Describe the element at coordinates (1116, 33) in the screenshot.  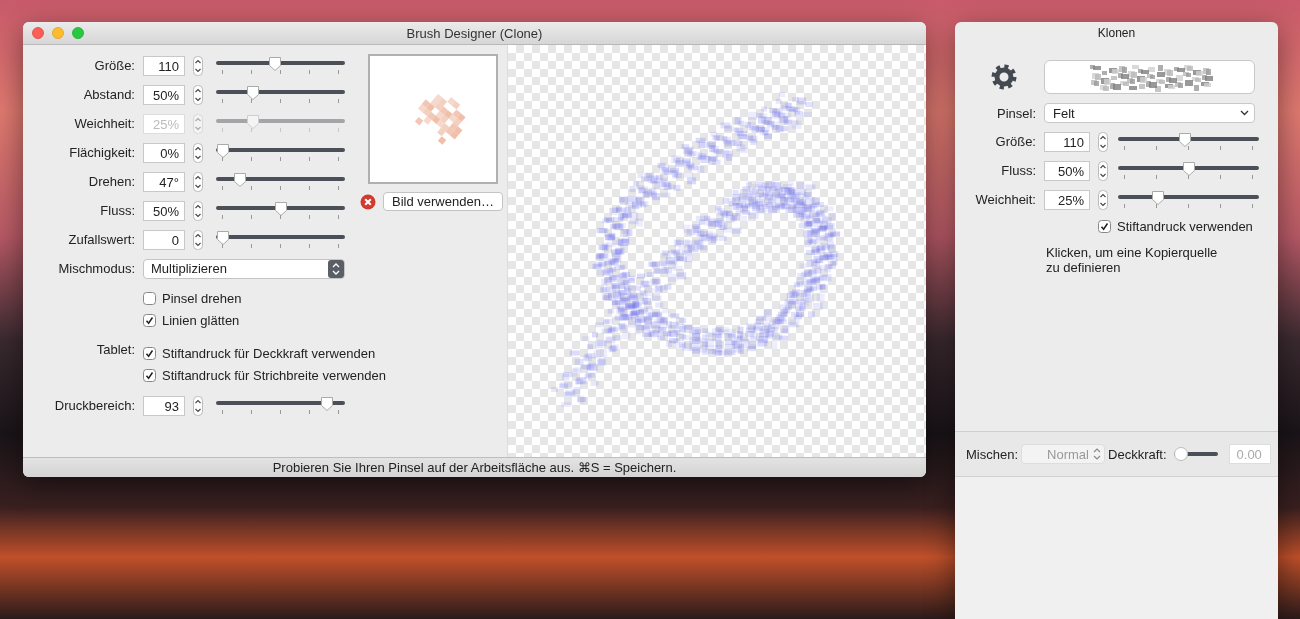
I see `panel-title: Klonen` at that location.